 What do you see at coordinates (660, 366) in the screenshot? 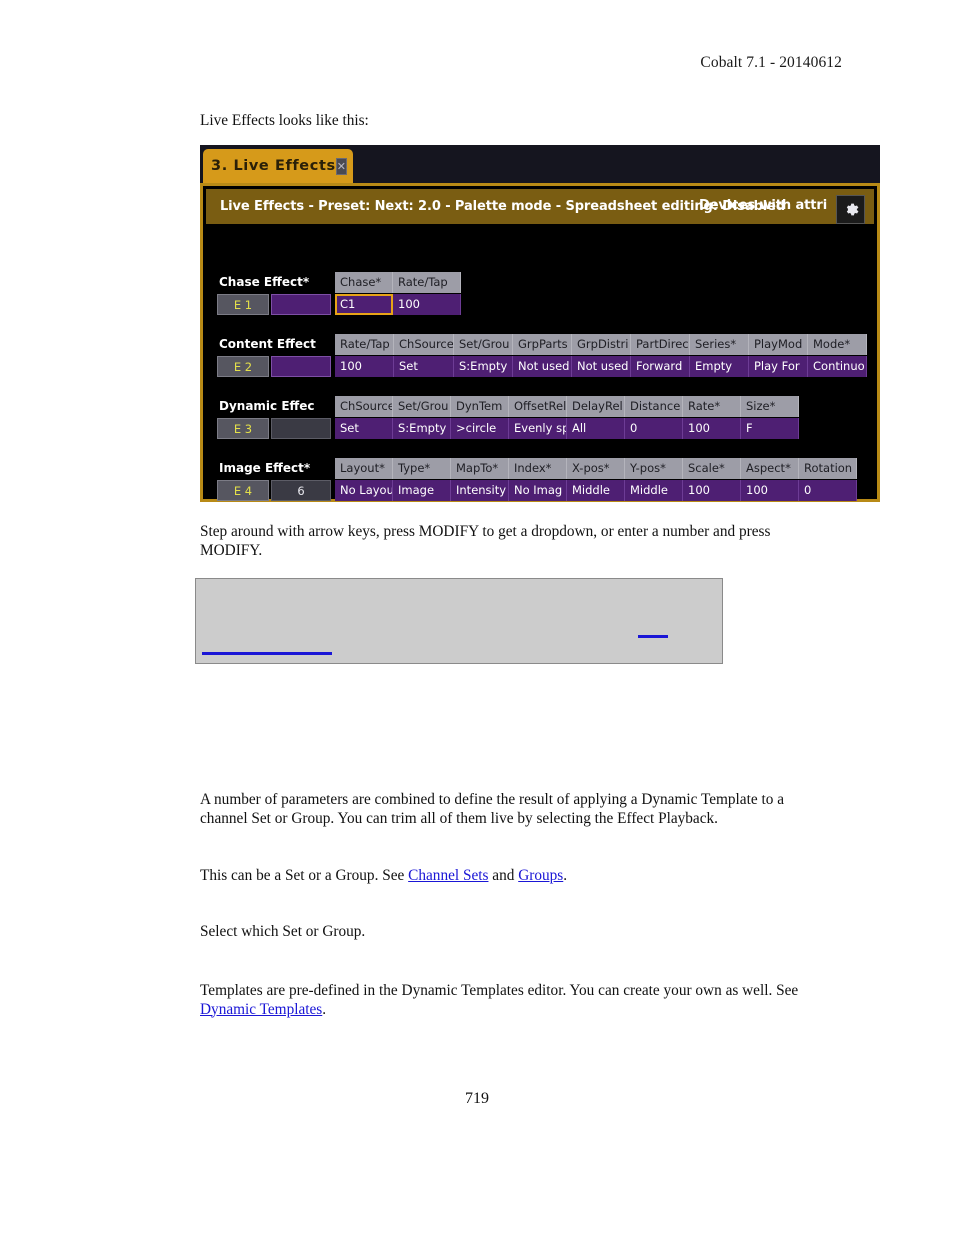
I see `parameter-value-cell: Forward` at bounding box center [660, 366].